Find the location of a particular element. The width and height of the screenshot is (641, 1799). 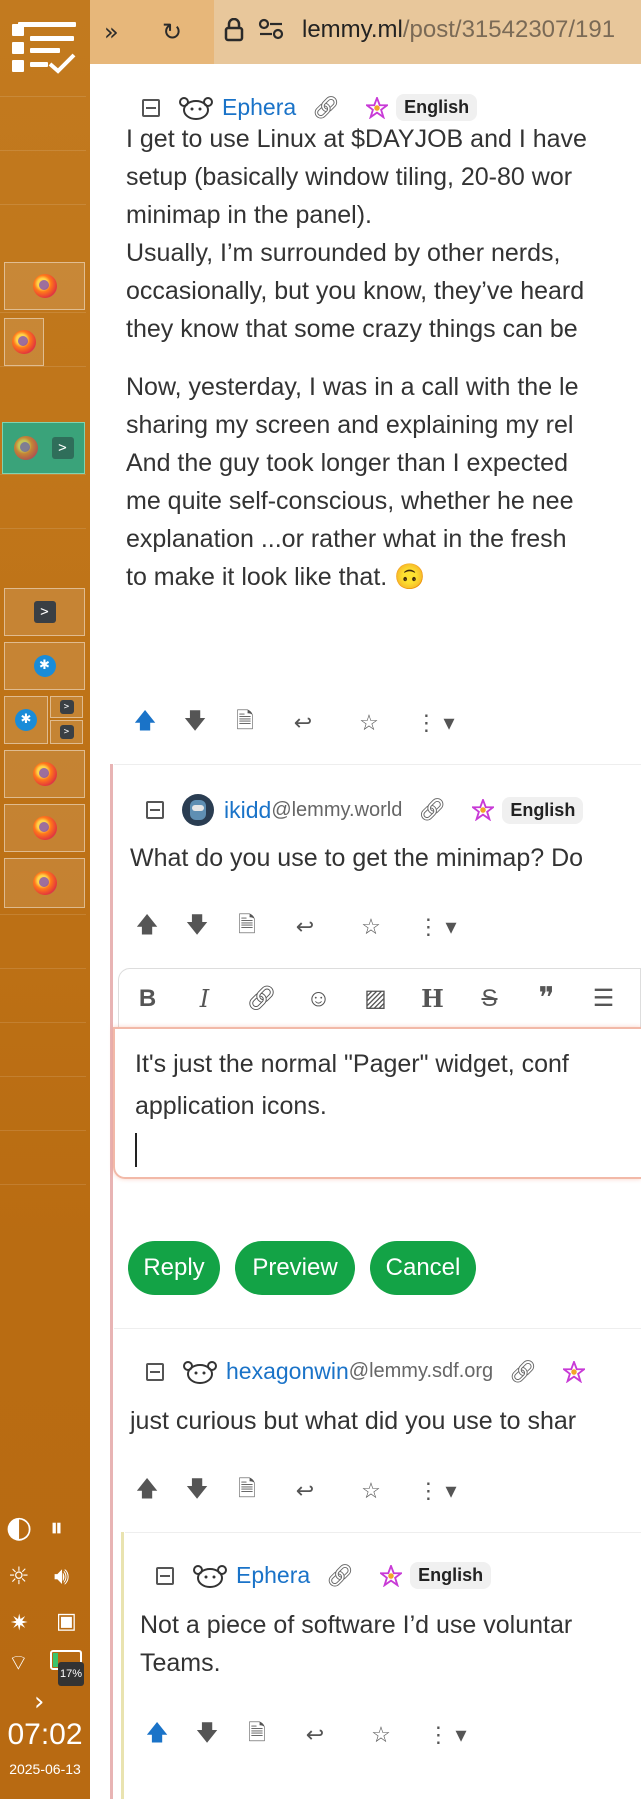

brightness-icon: ✷ is located at coordinates (19, 1624).